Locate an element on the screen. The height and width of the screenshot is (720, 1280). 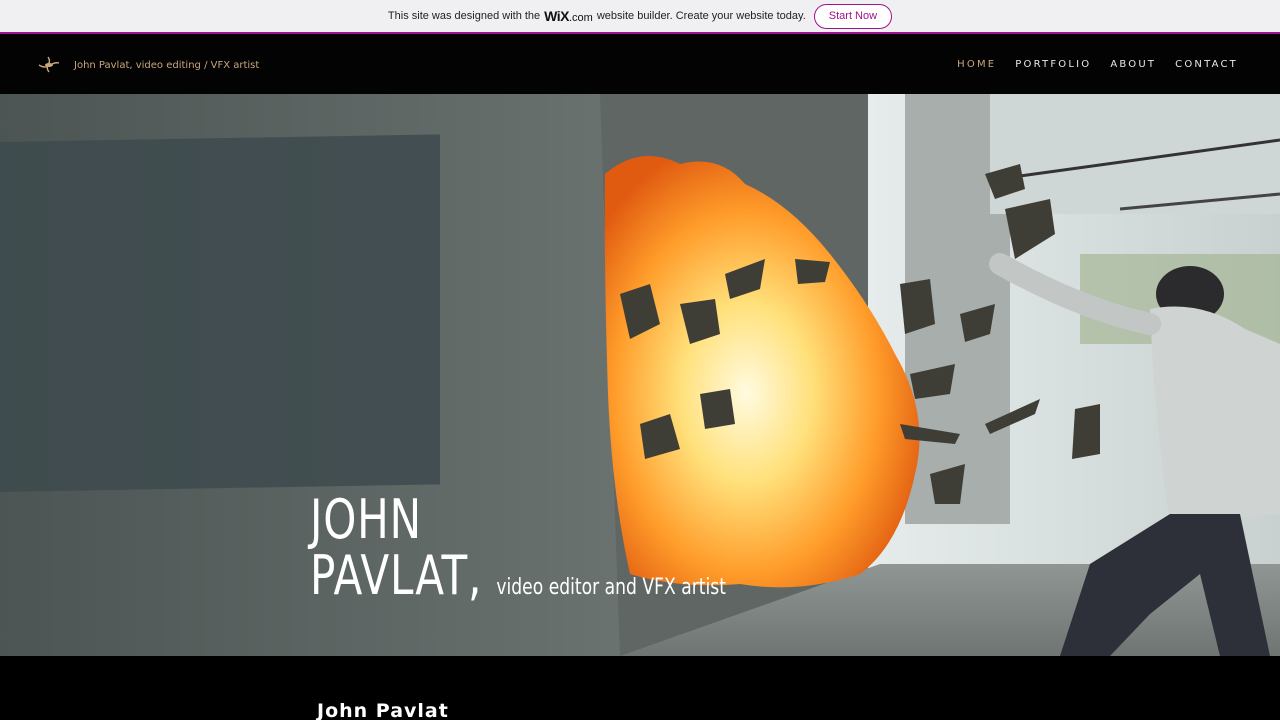
intro-section: John Pavlat is located at coordinates (640, 688).